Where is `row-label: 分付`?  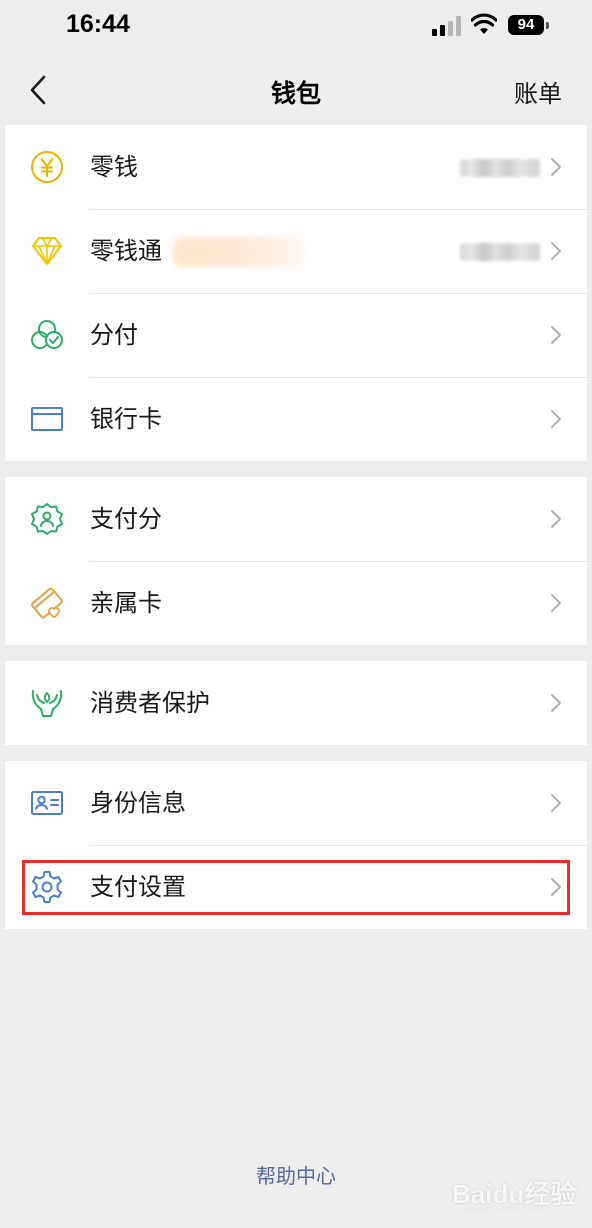 row-label: 分付 is located at coordinates (114, 335).